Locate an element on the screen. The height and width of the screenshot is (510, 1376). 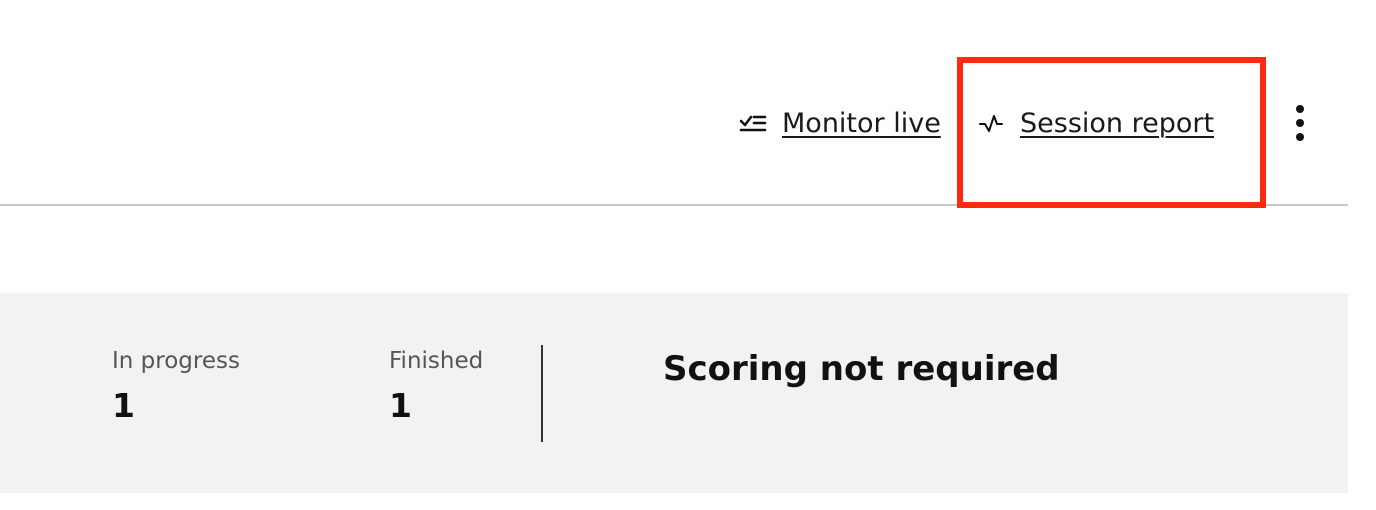
more-vertical-icon is located at coordinates (1300, 109).